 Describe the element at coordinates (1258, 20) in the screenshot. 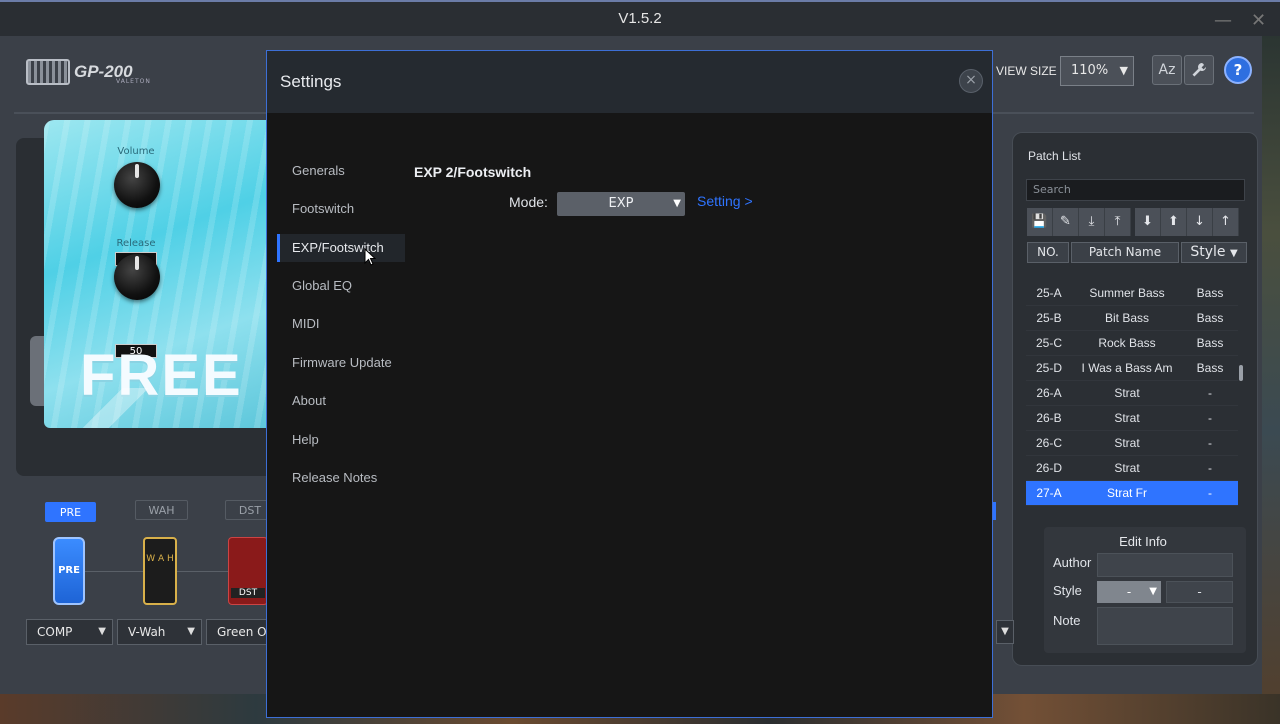

I see `close-window-icon: ✕` at that location.